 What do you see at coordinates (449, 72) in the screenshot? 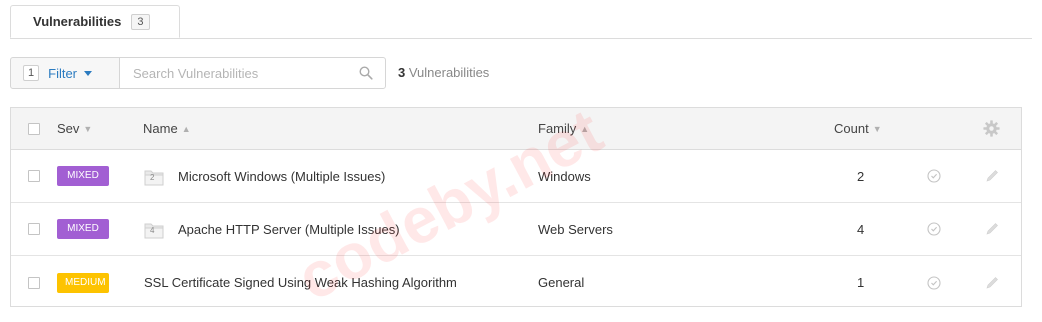
I see `results-label: Vulnerabilities` at bounding box center [449, 72].